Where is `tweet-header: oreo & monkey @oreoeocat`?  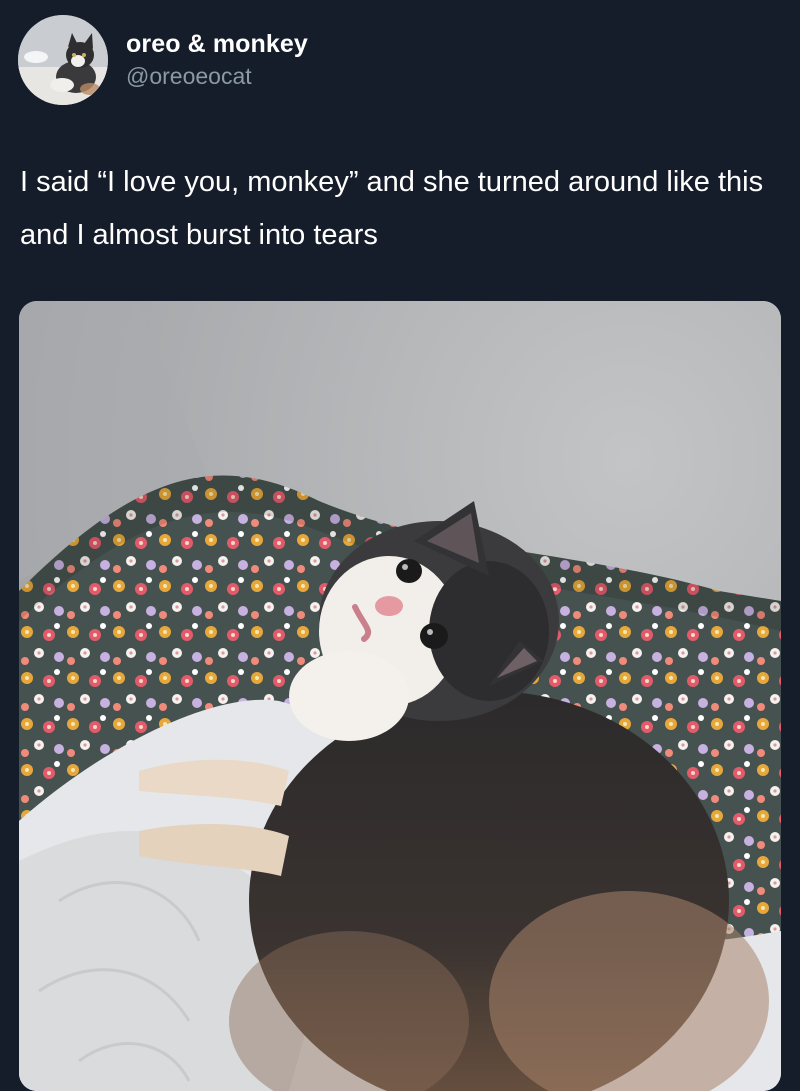 tweet-header: oreo & monkey @oreoeocat is located at coordinates (163, 60).